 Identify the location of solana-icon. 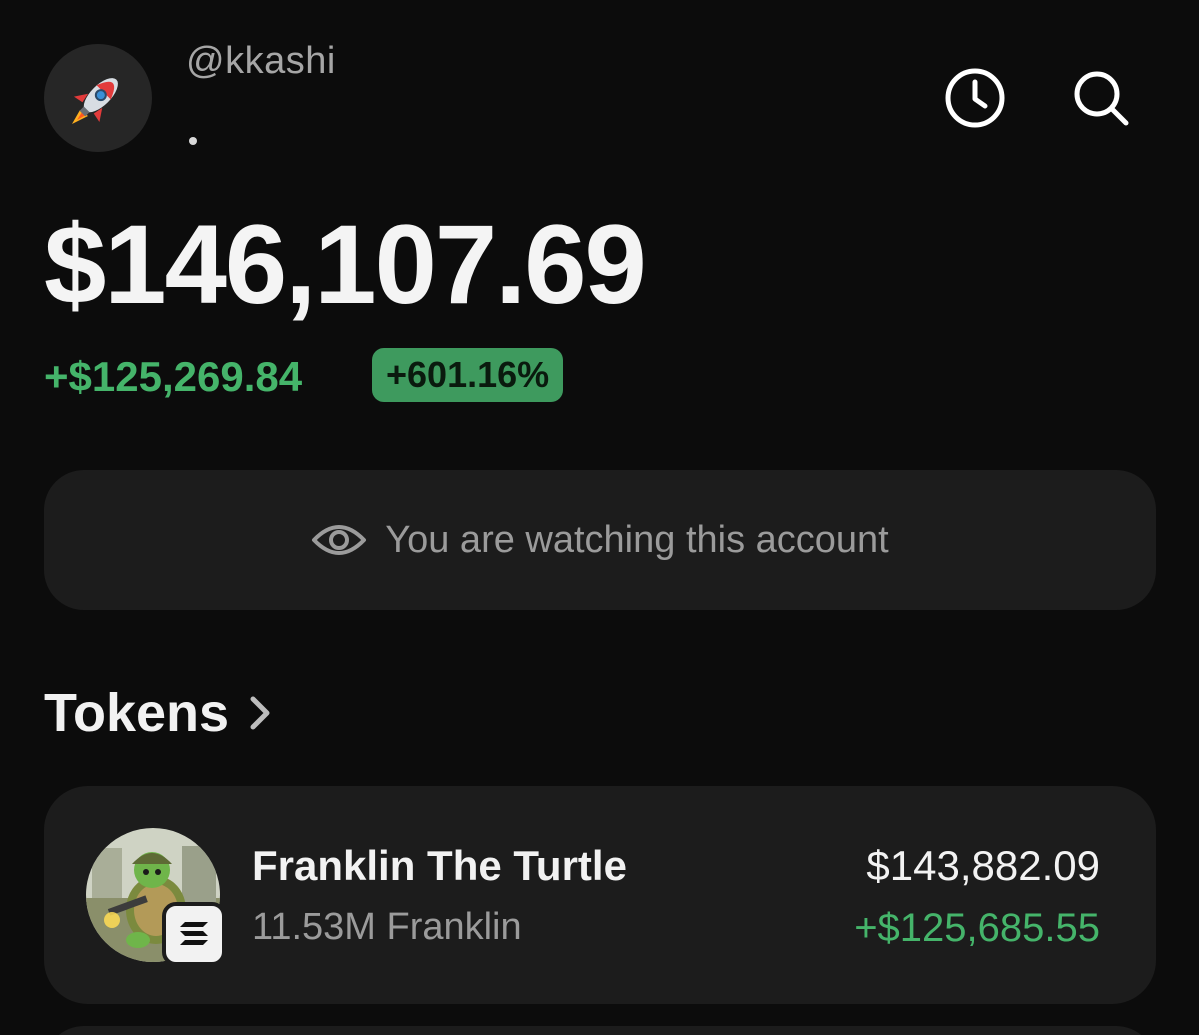
(194, 933).